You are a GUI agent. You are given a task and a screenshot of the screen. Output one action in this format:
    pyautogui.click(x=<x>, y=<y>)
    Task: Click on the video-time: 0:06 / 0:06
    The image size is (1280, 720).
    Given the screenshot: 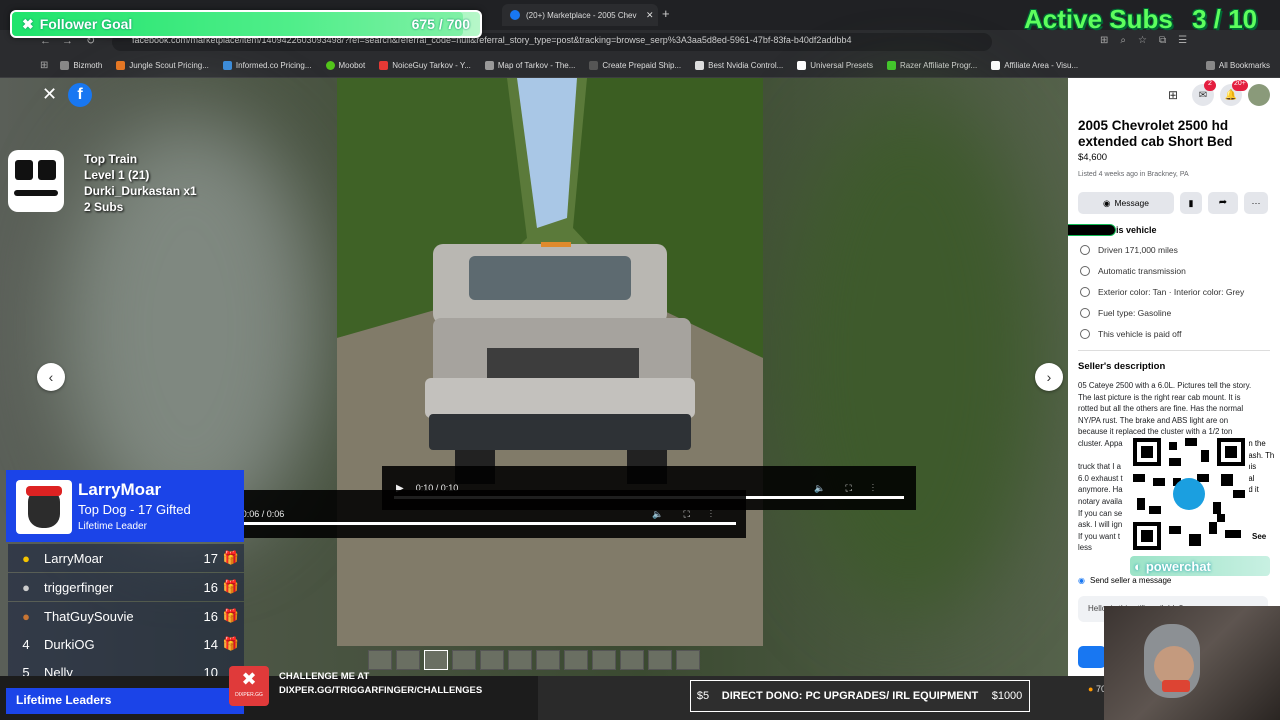 What is the action you would take?
    pyautogui.click(x=263, y=514)
    